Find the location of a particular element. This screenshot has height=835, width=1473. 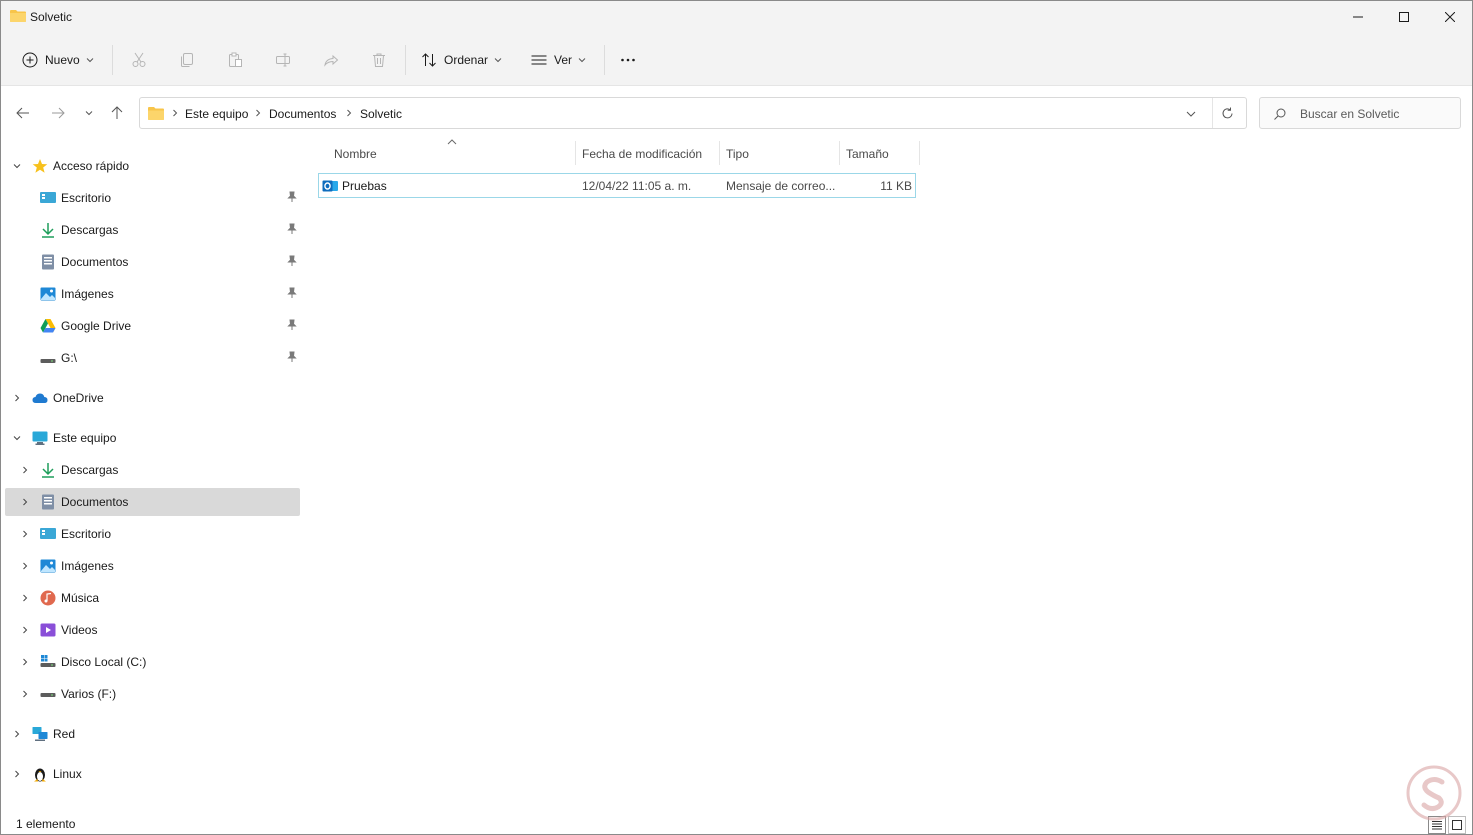

list-view-icon is located at coordinates (539, 60).